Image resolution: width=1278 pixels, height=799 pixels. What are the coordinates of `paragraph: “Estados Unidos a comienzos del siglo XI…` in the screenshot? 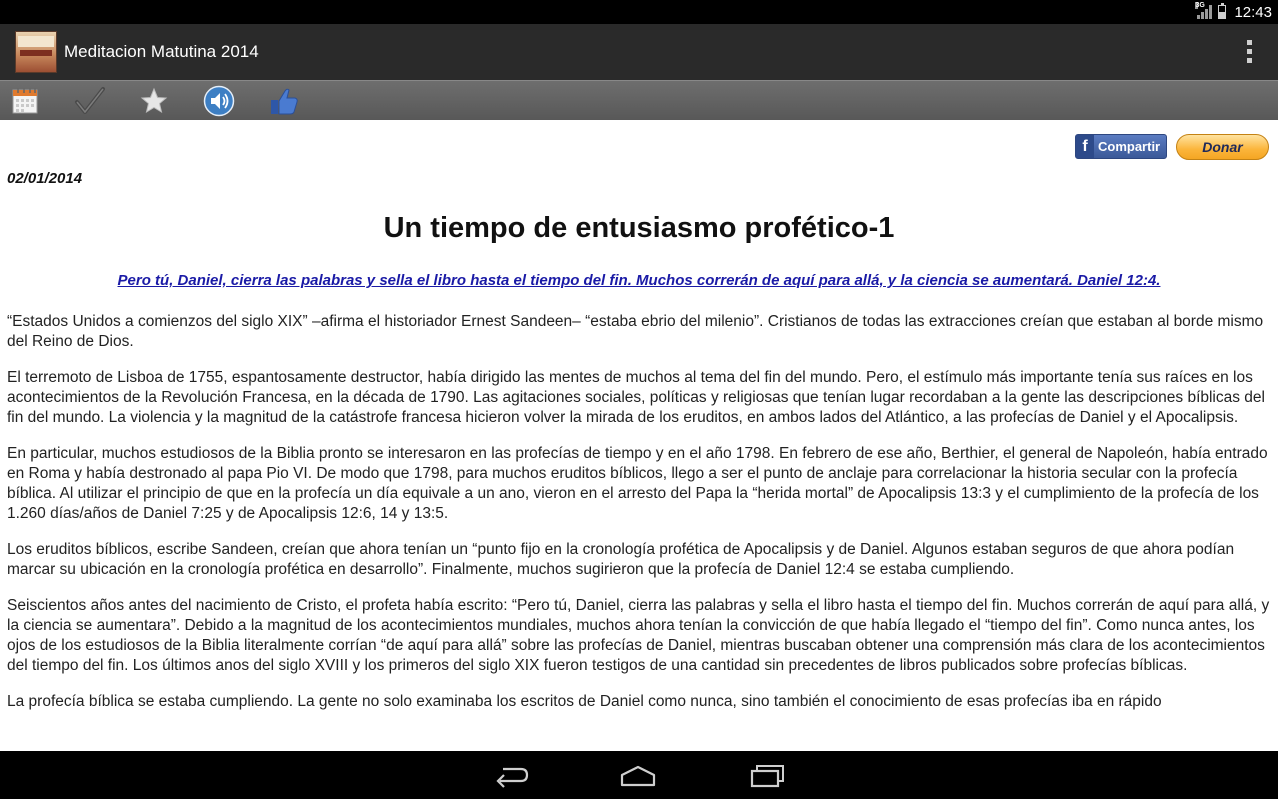 It's located at (635, 331).